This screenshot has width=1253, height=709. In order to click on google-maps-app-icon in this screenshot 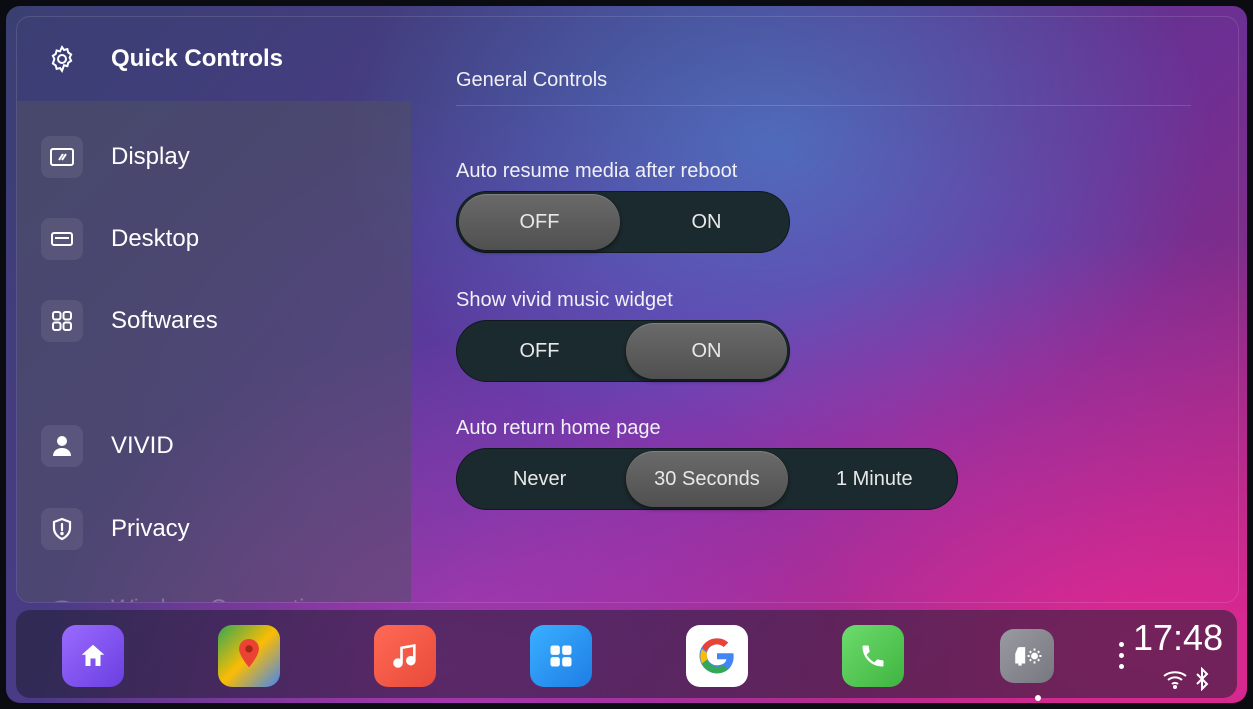, I will do `click(249, 656)`.